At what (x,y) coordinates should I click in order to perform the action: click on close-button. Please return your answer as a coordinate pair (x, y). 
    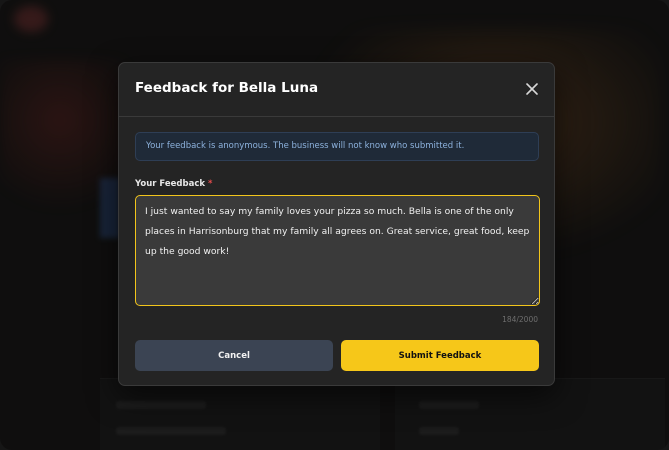
    Looking at the image, I should click on (532, 89).